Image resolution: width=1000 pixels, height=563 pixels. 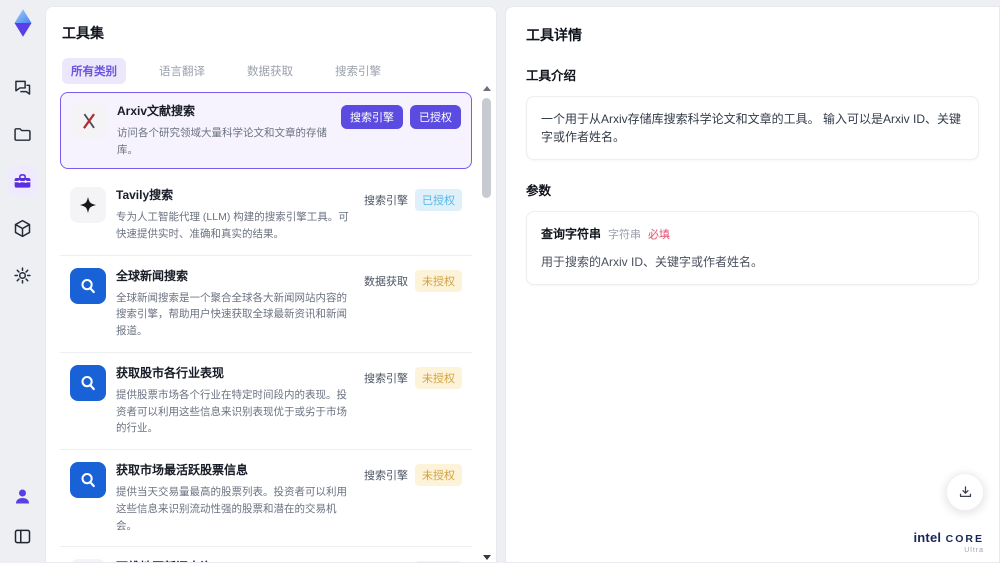 What do you see at coordinates (752, 248) in the screenshot?
I see `param-box: 查询字符串 字符串 必填 用于搜索的Arxiv ID、关键字或作者姓名。` at bounding box center [752, 248].